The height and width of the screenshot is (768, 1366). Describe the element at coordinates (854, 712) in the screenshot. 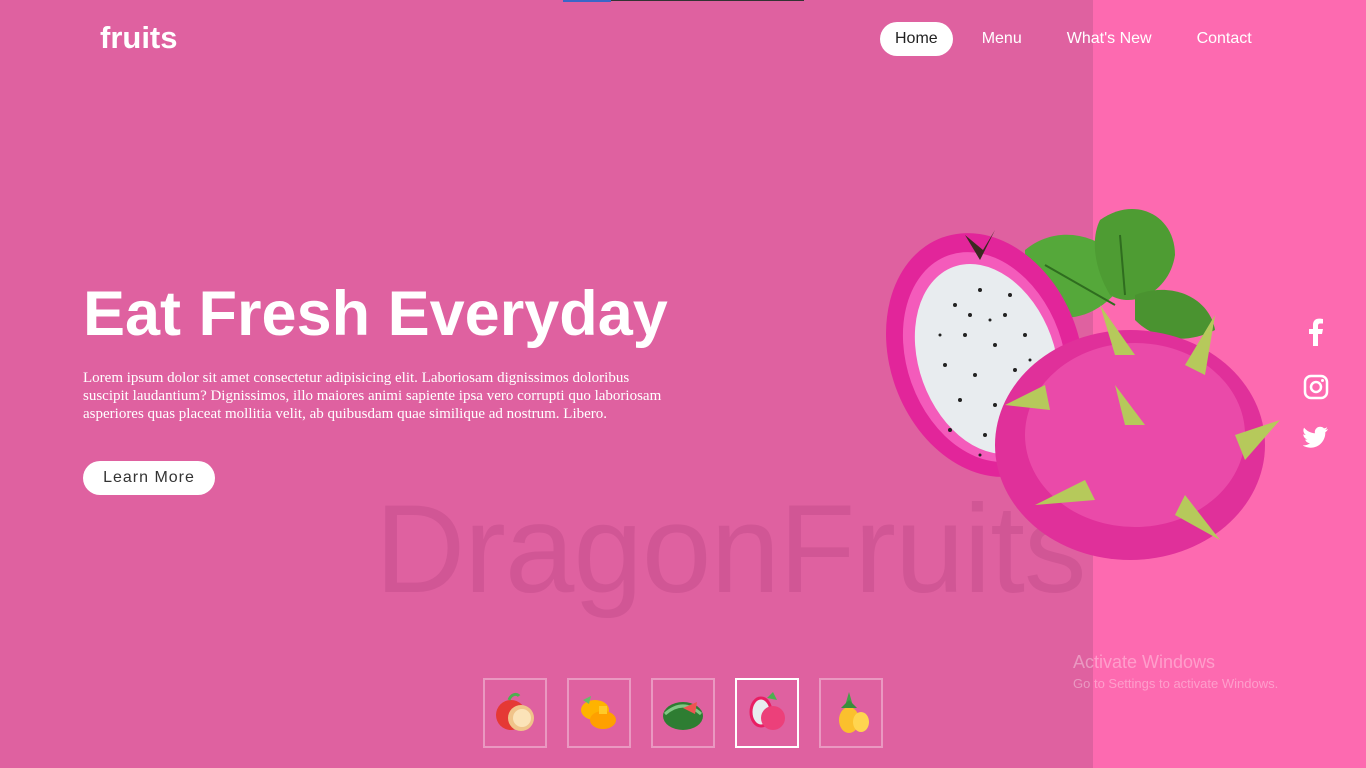

I see `pineapple-icon` at that location.